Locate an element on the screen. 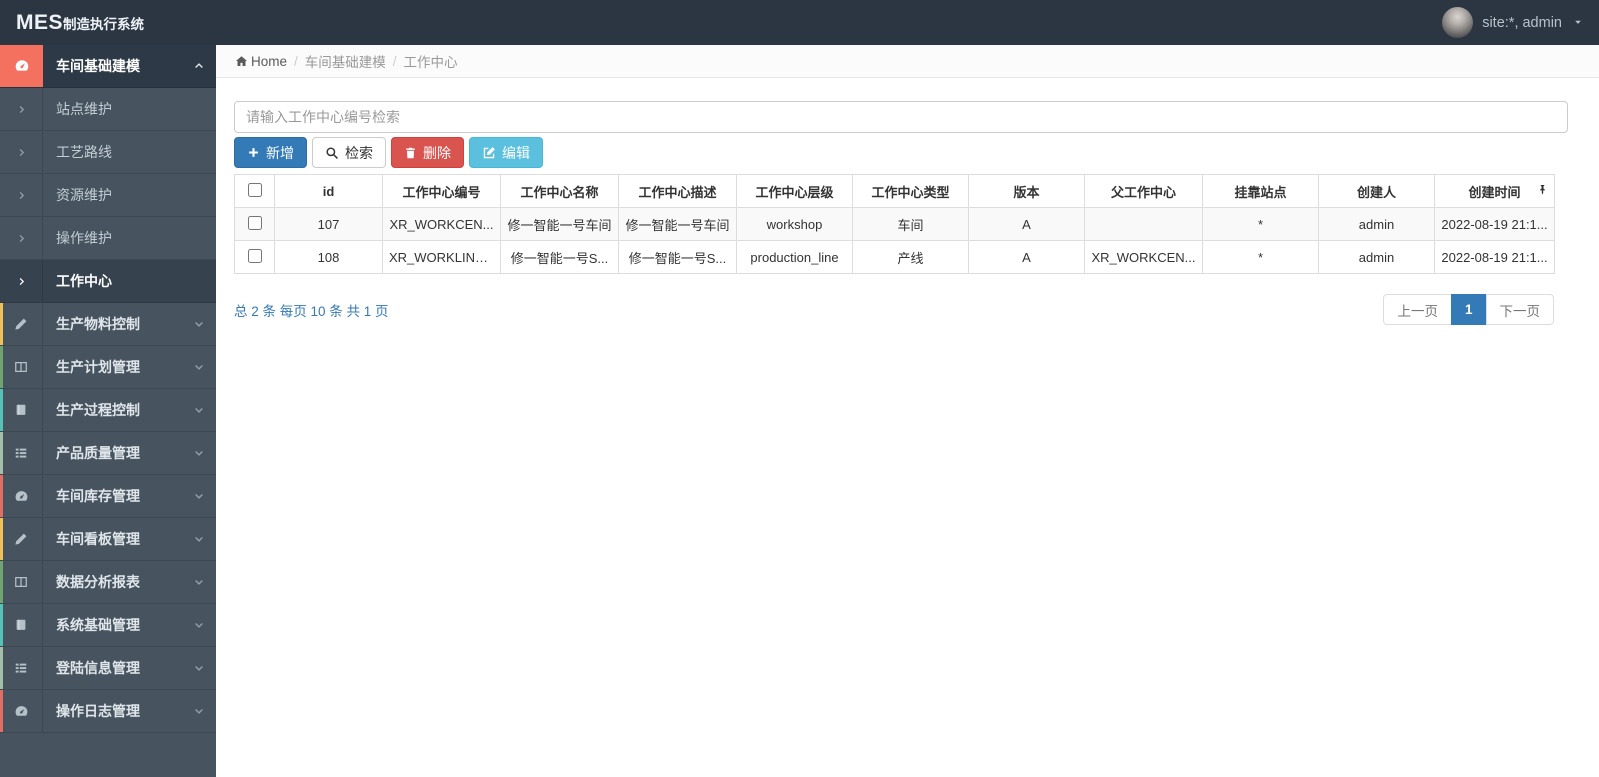  header-type: 工作中心类型 is located at coordinates (910, 191).